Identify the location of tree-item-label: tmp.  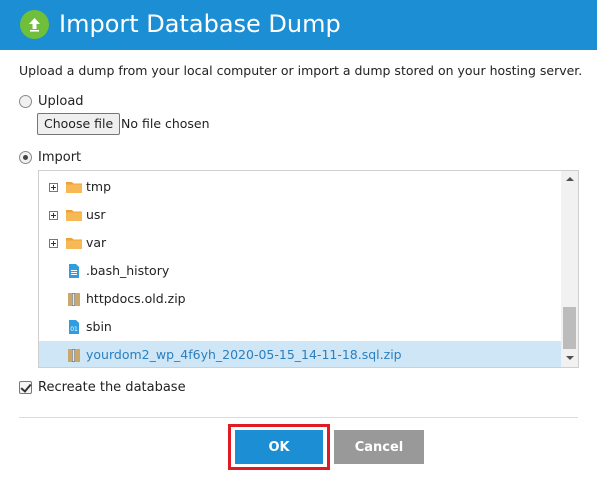
(99, 186).